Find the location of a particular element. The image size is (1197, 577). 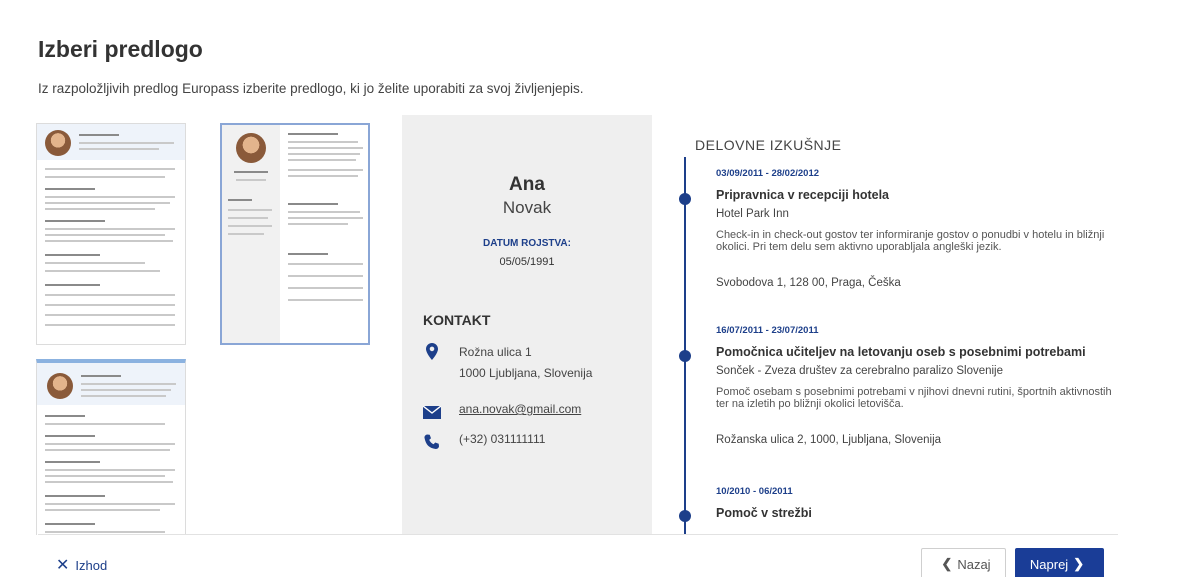

cv-entry-date: 10/2010 - 06/2011 is located at coordinates (754, 491).